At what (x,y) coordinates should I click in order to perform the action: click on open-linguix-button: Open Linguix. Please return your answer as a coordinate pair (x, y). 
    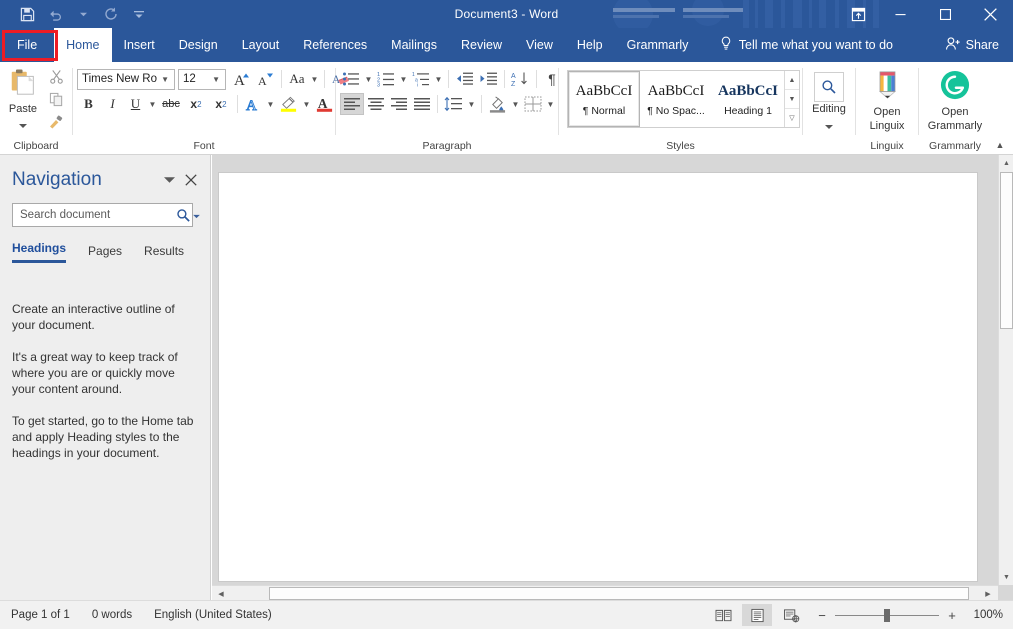
    Looking at the image, I should click on (887, 100).